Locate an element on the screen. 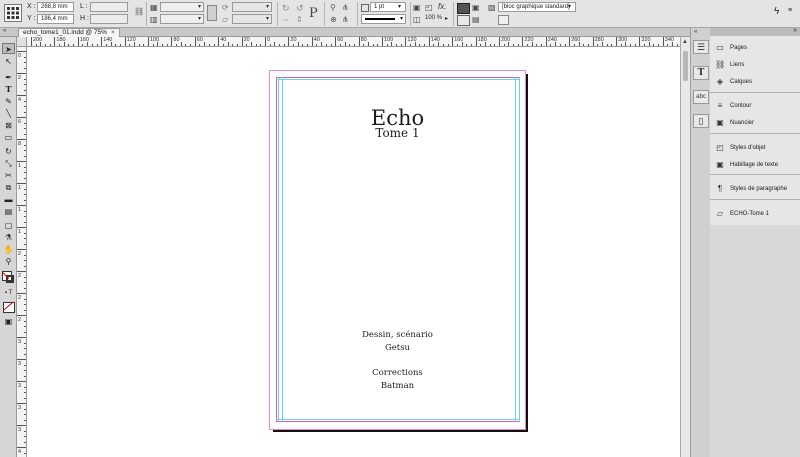 This screenshot has width=800, height=457. dock-type-icon: T is located at coordinates (701, 73).